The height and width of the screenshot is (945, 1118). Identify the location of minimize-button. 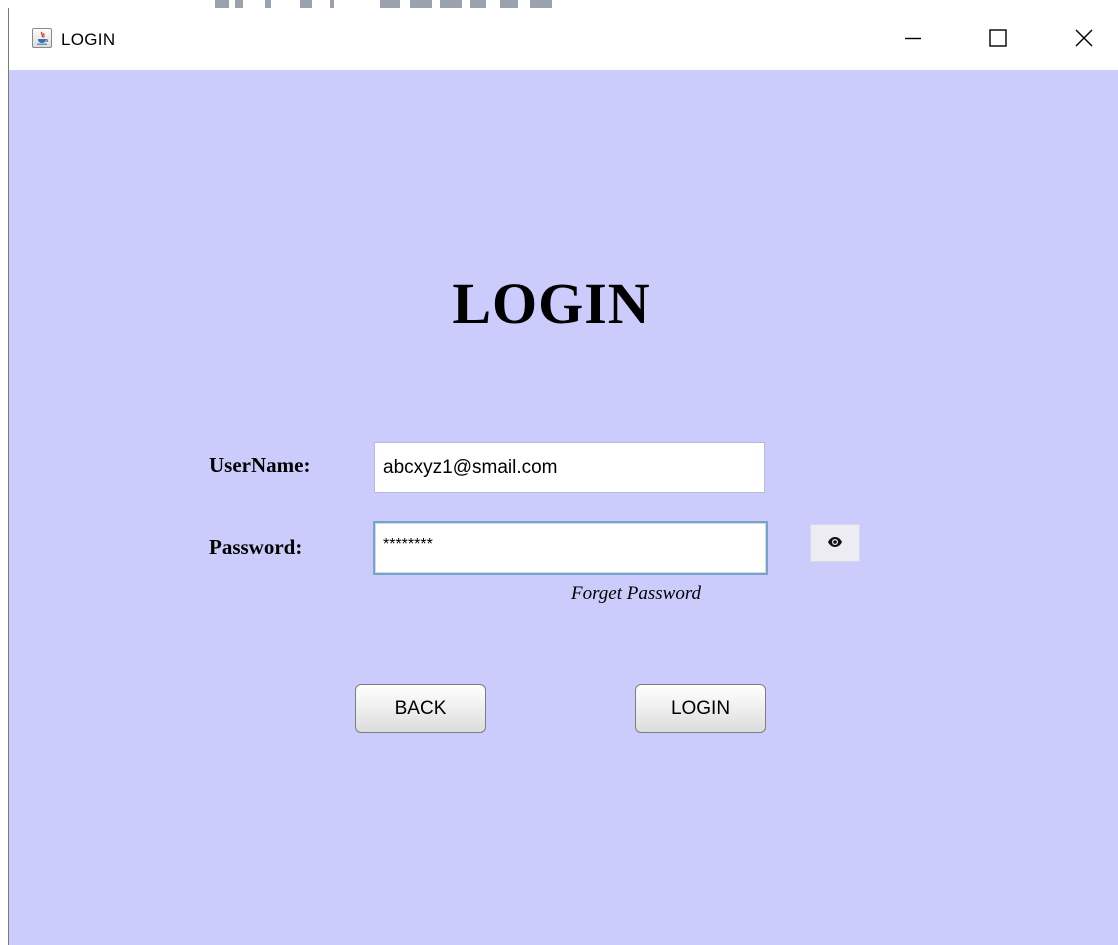
(913, 38).